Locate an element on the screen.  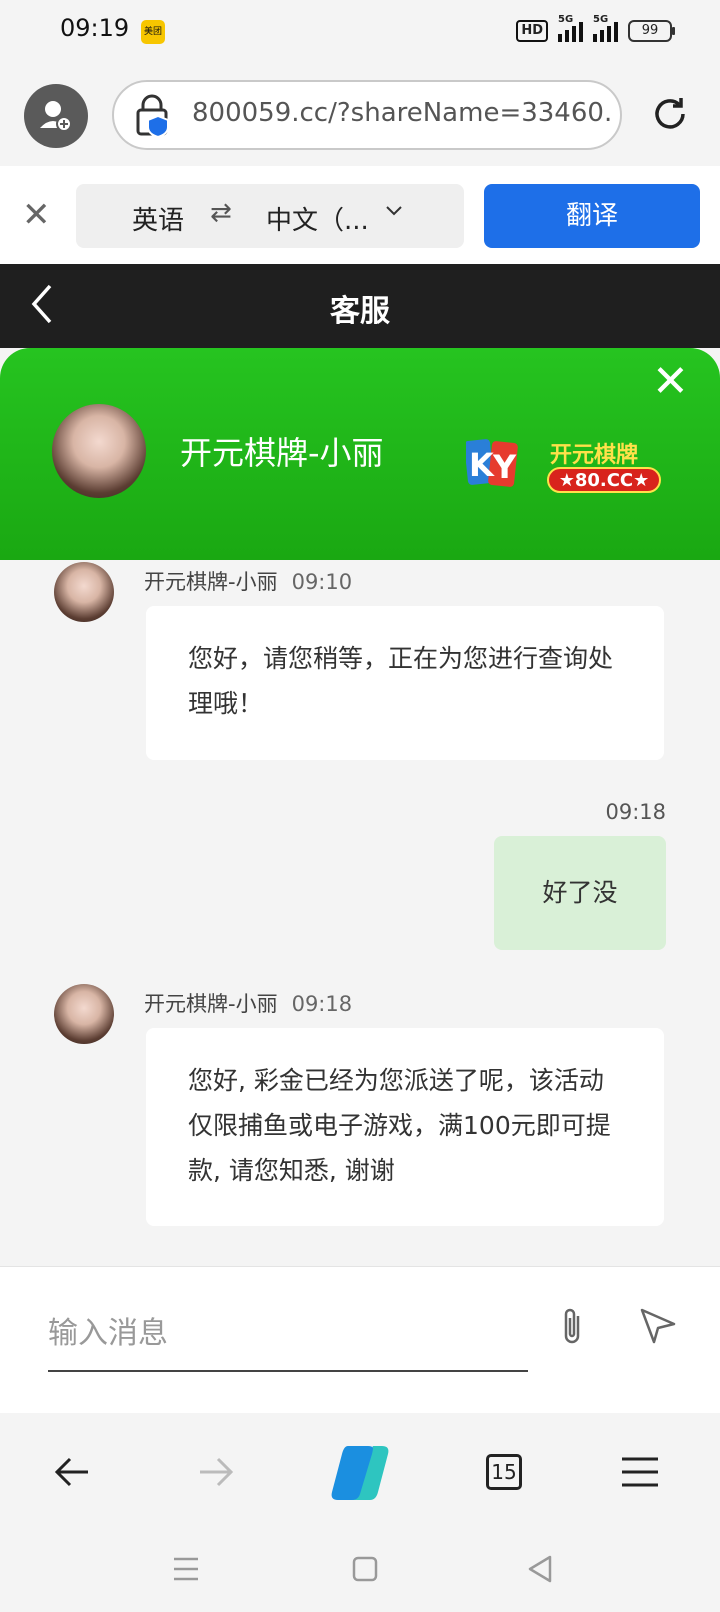
message-meta: 开元棋牌-小丽 09:10 is located at coordinates (248, 581).